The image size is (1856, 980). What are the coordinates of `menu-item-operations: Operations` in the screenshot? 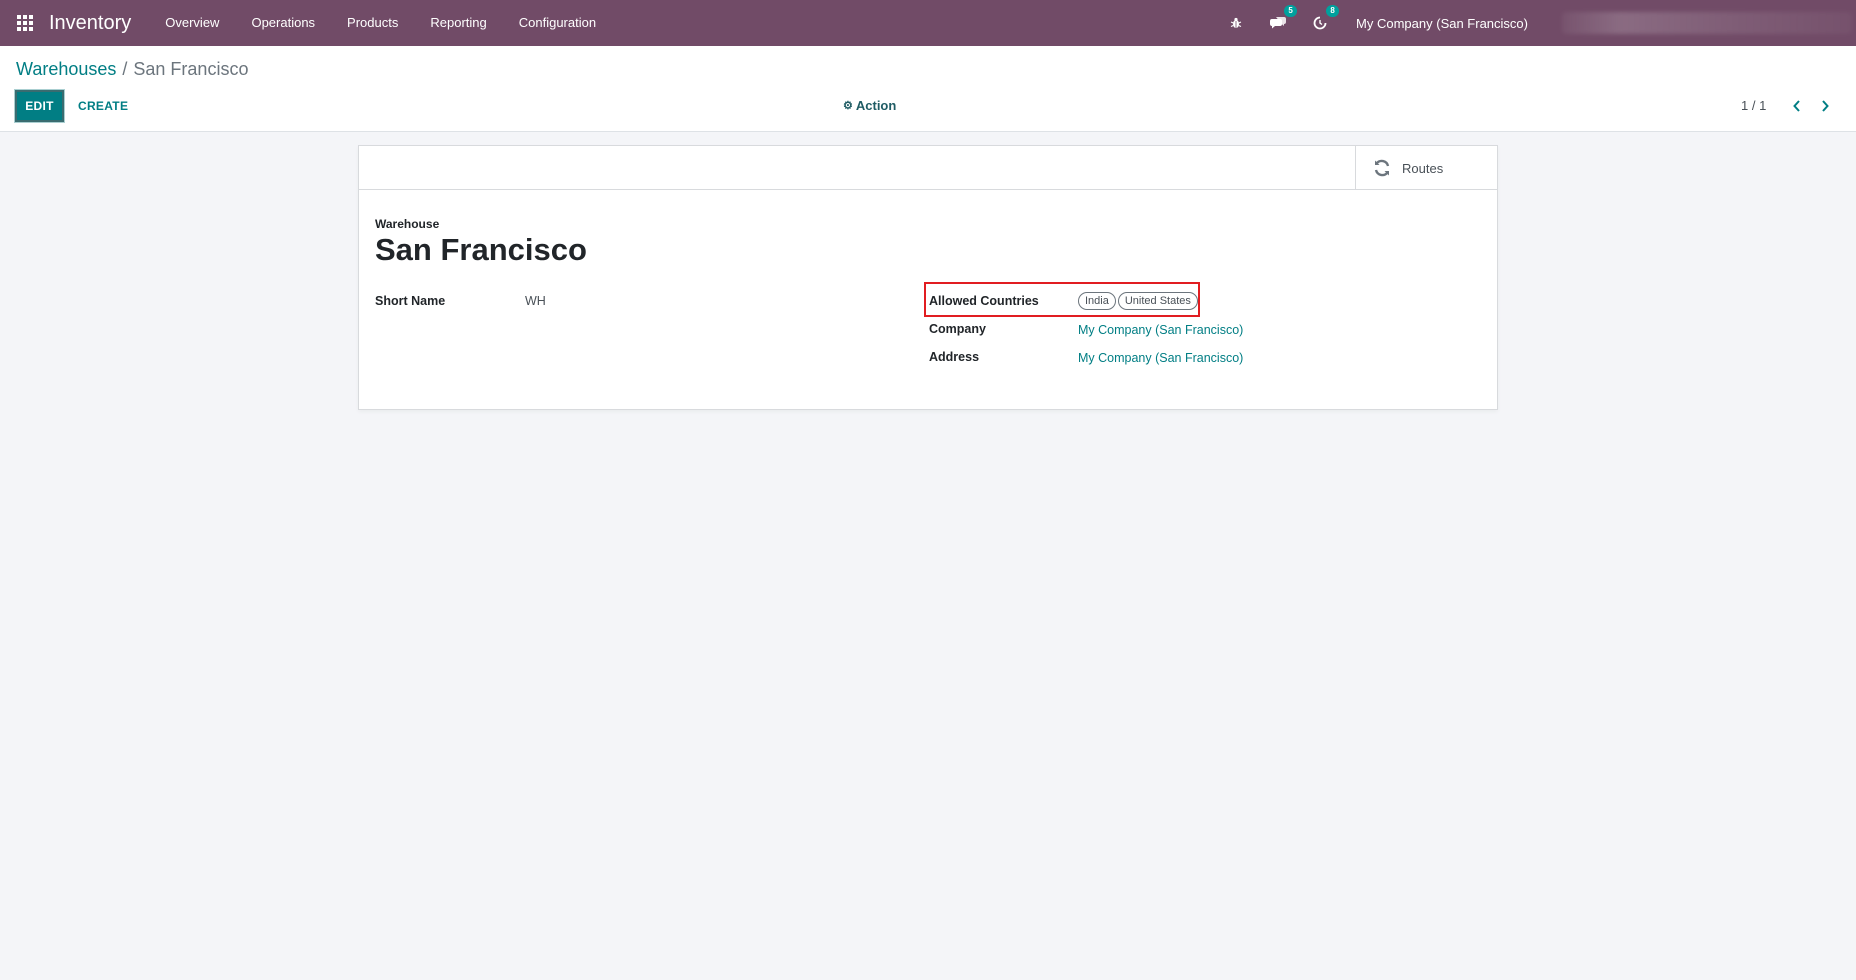 It's located at (283, 23).